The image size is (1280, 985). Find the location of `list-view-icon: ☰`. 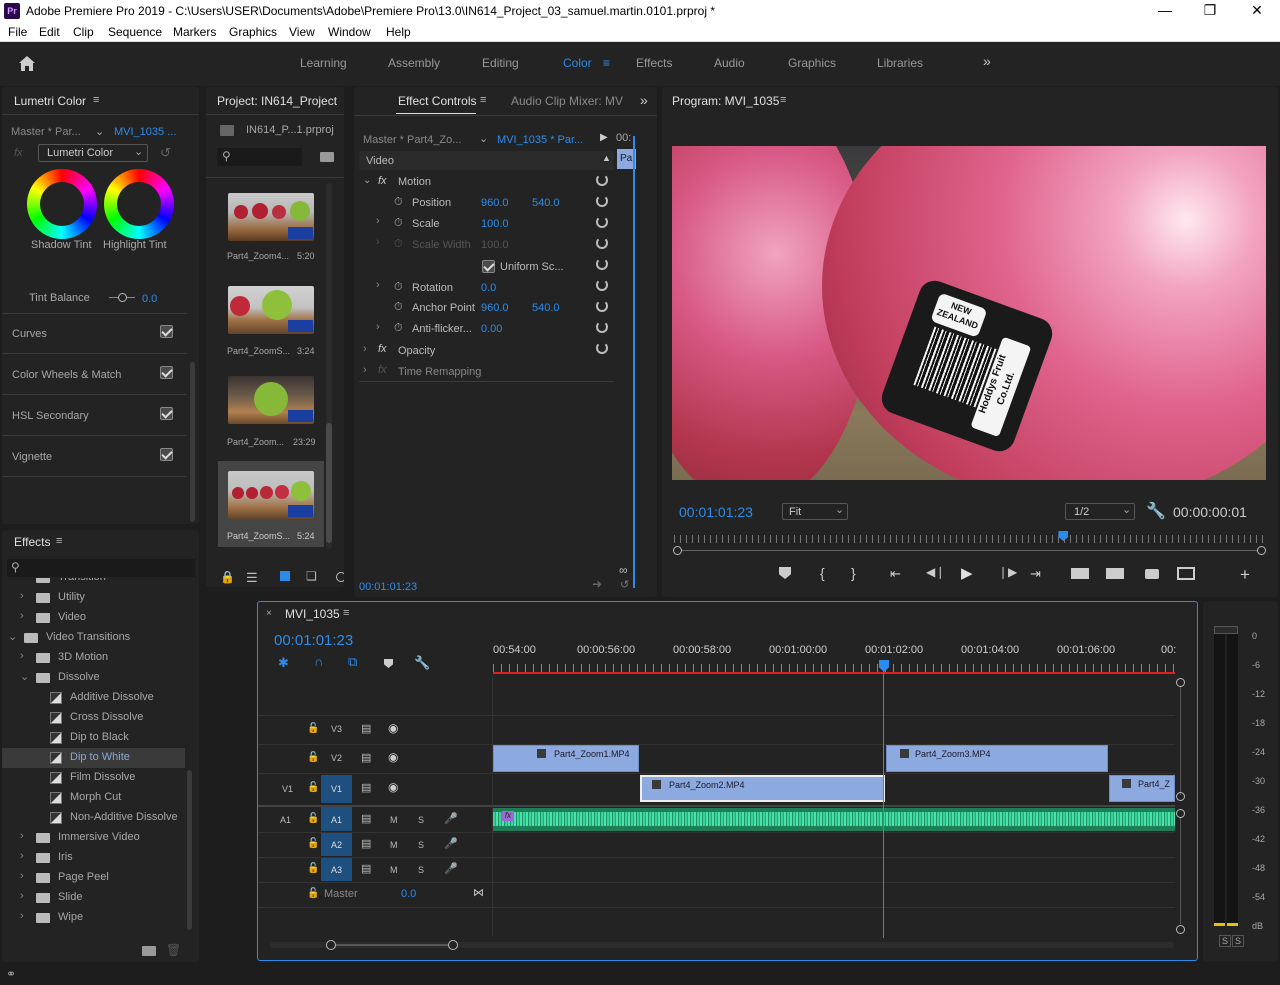

list-view-icon: ☰ is located at coordinates (252, 578).